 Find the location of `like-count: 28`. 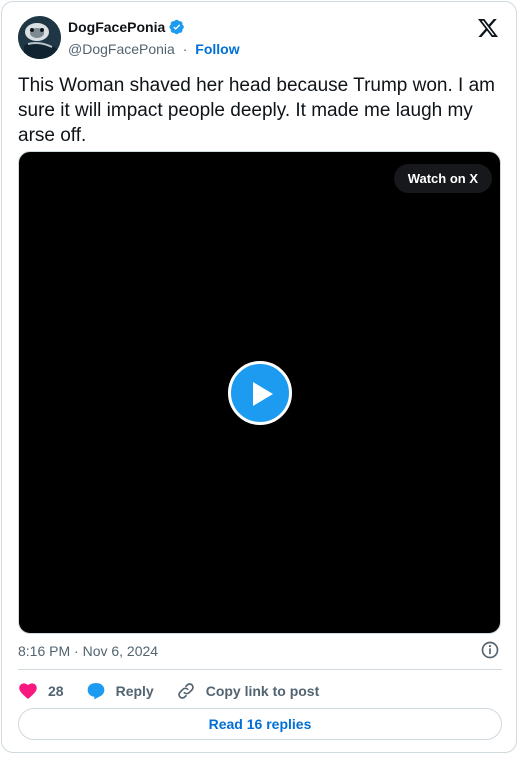

like-count: 28 is located at coordinates (56, 691).